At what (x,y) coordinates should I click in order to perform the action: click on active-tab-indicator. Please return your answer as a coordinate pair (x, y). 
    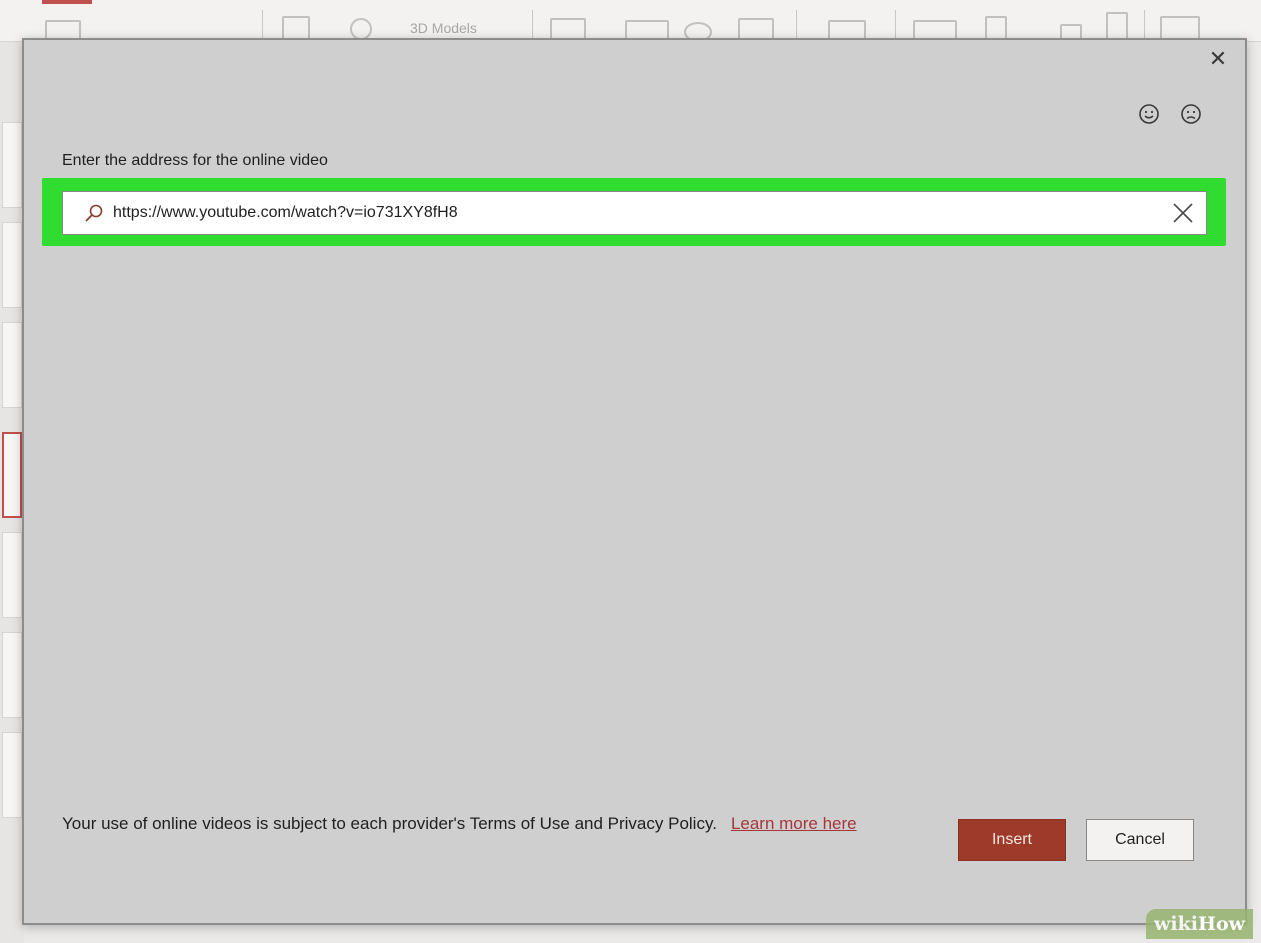
    Looking at the image, I should click on (67, 2).